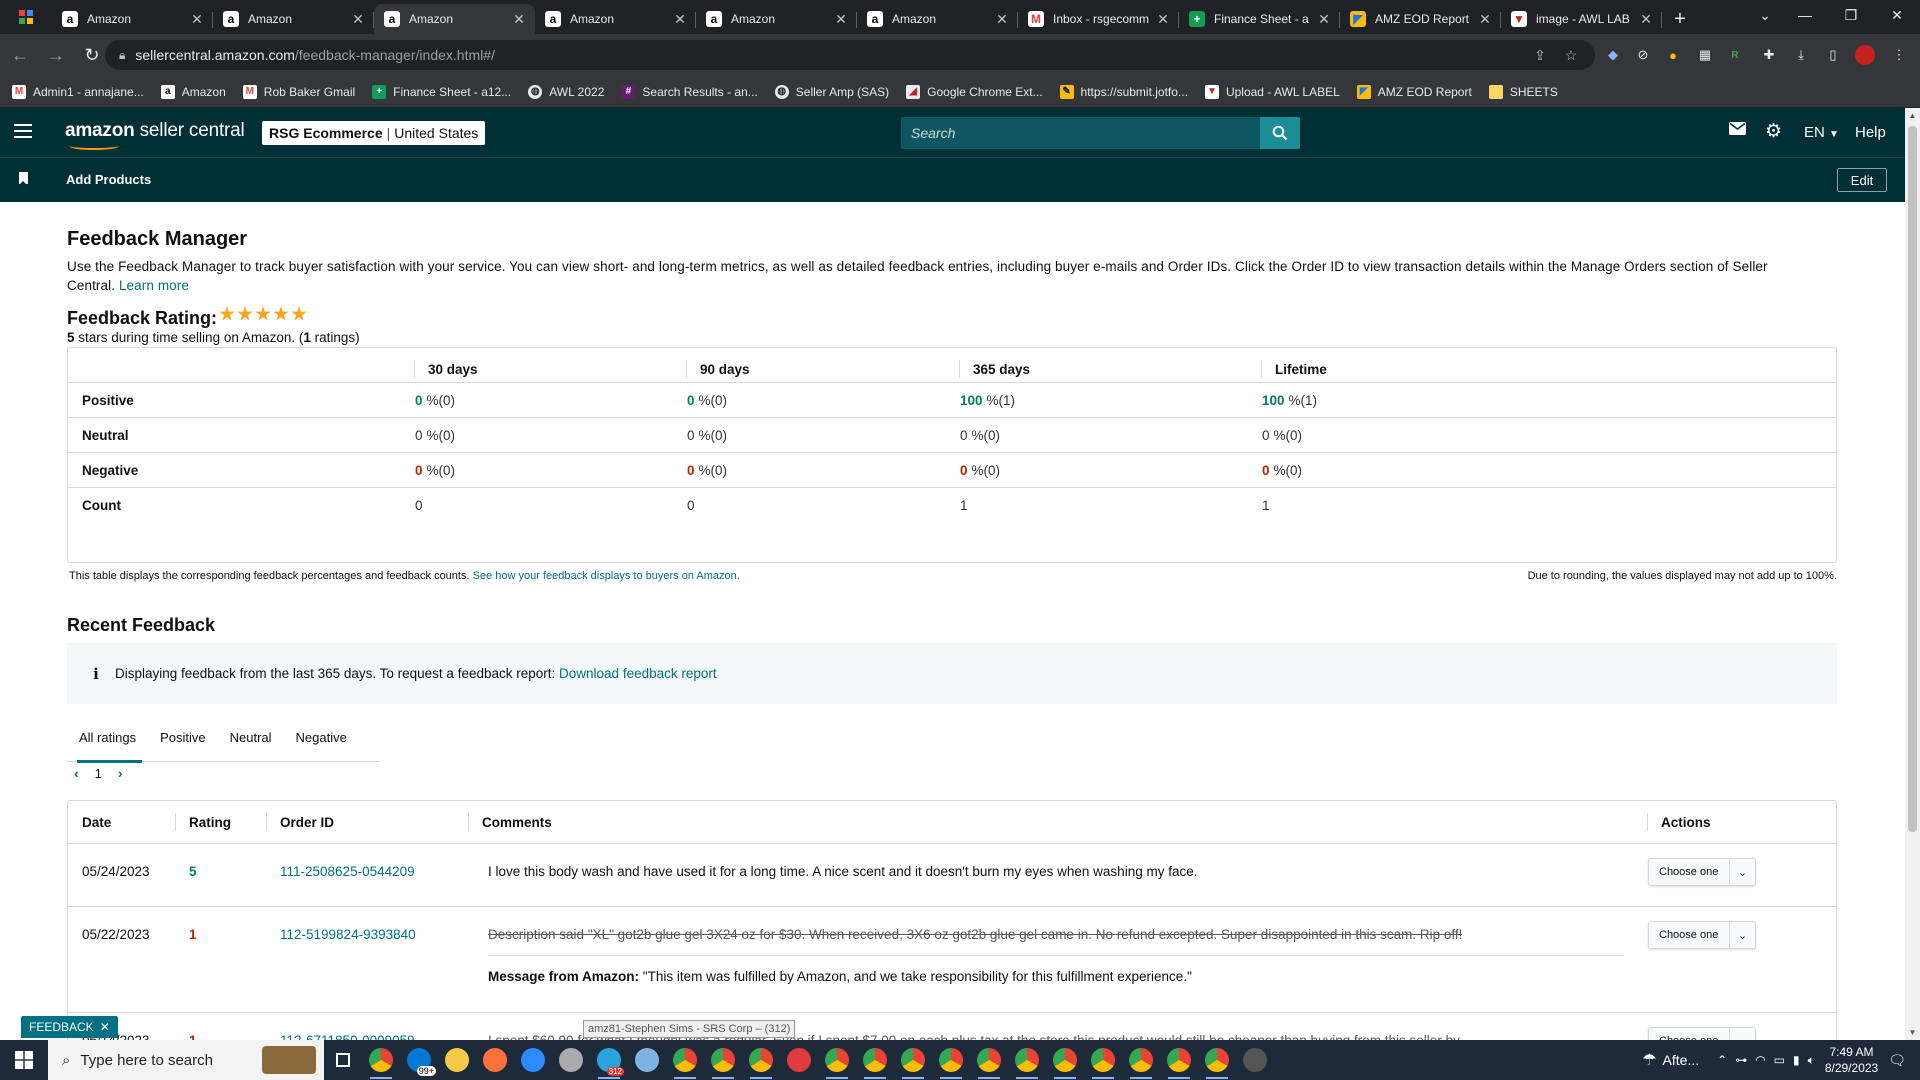 The image size is (1920, 1080). I want to click on extensions-puzzle-icon: ✚, so click(1769, 55).